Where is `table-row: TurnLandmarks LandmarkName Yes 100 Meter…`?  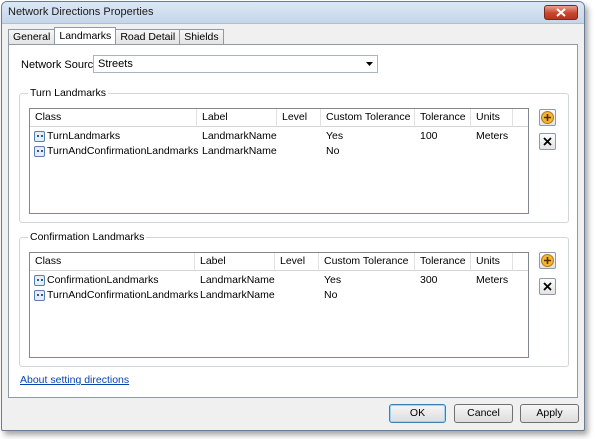 table-row: TurnLandmarks LandmarkName Yes 100 Meter… is located at coordinates (279, 136).